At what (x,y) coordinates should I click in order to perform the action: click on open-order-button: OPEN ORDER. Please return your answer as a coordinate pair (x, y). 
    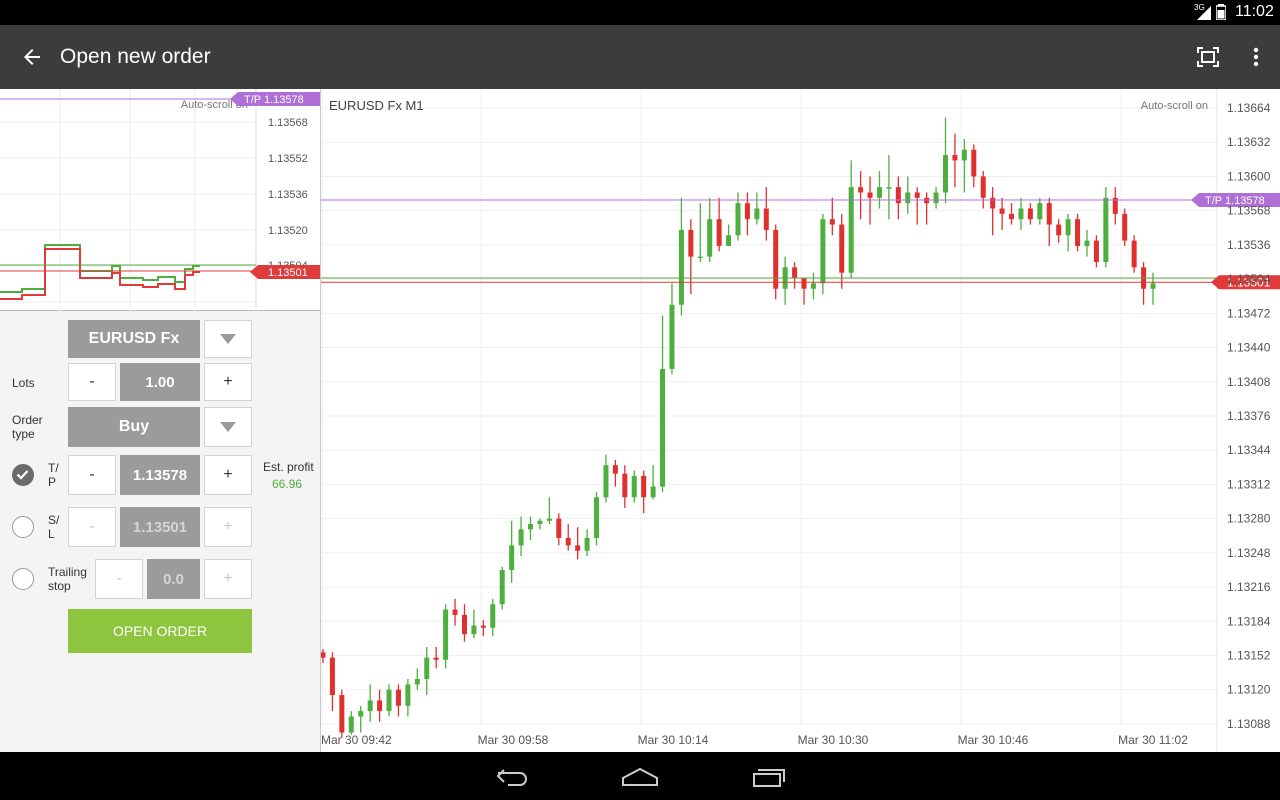
    Looking at the image, I should click on (160, 631).